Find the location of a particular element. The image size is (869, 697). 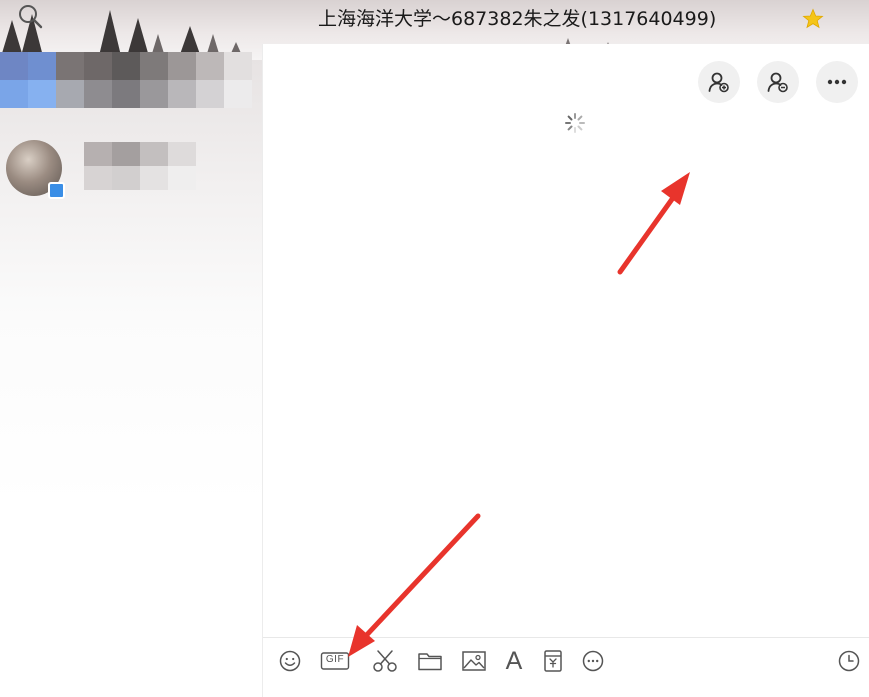

emoji-button is located at coordinates (290, 661).